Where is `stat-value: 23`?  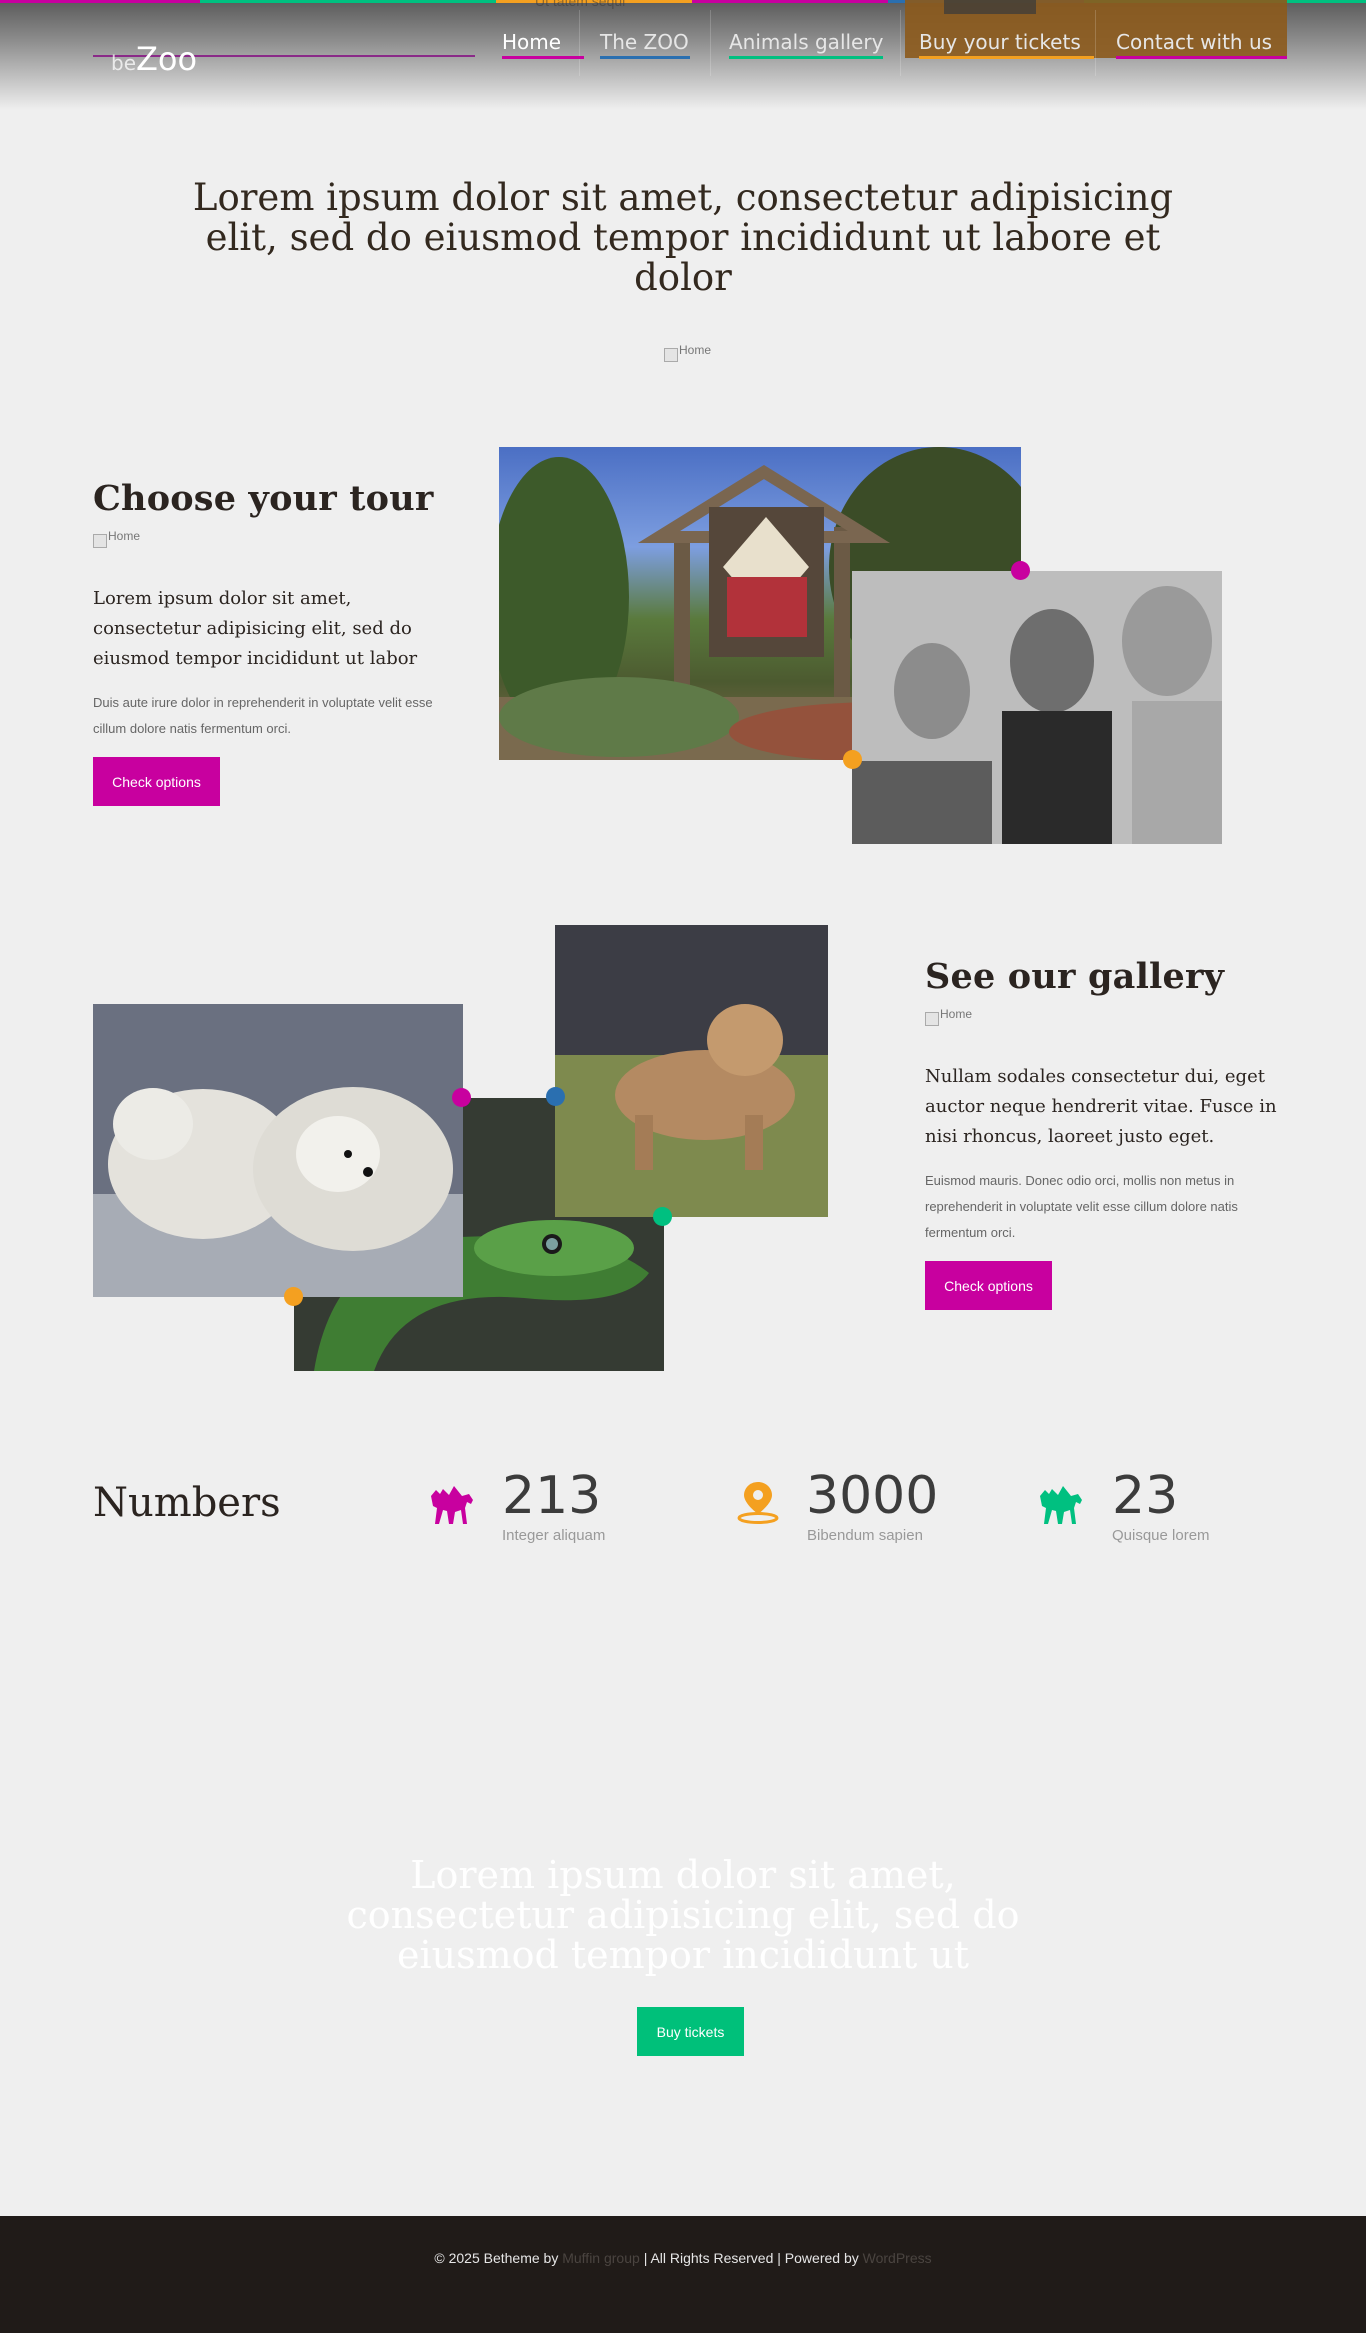 stat-value: 23 is located at coordinates (1145, 1496).